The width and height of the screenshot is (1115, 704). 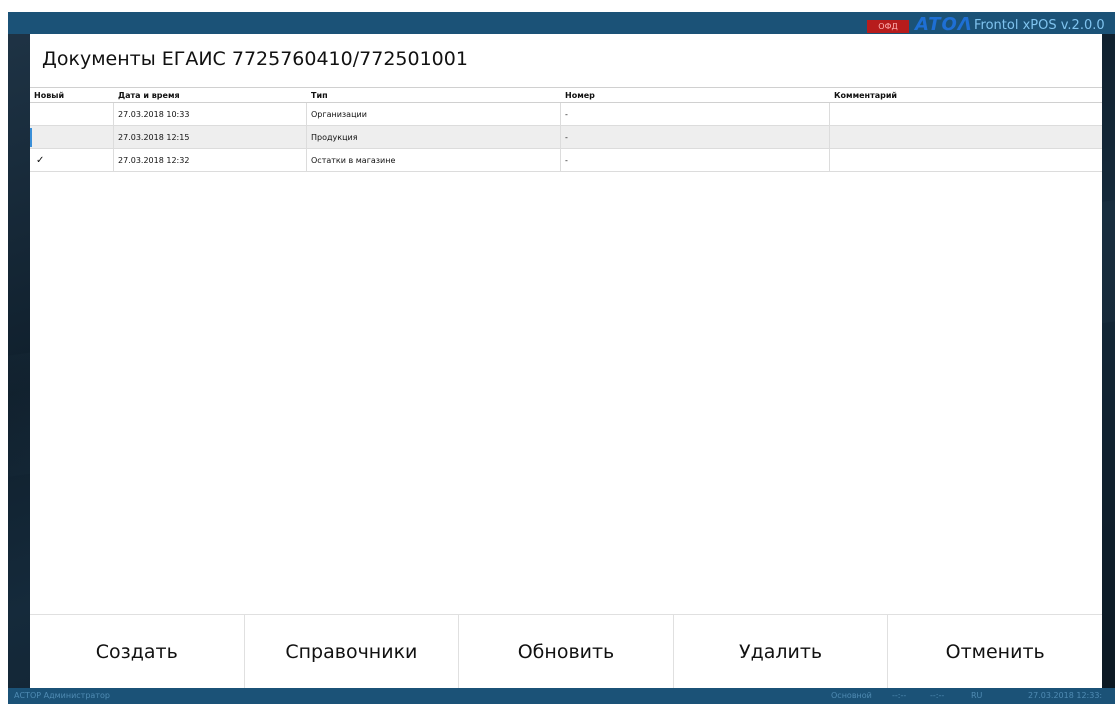 What do you see at coordinates (851, 695) in the screenshot?
I see `status-mode: Основной` at bounding box center [851, 695].